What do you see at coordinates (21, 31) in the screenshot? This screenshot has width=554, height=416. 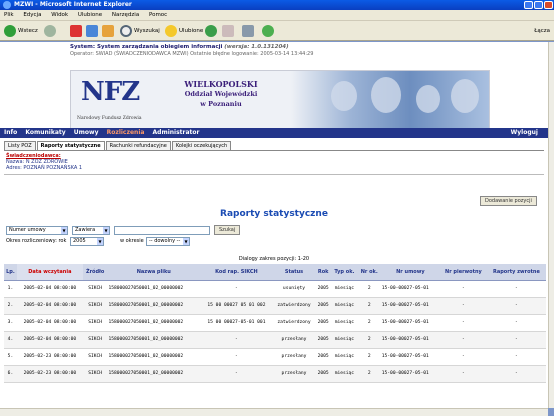 I see `back-button: Wstecz` at bounding box center [21, 31].